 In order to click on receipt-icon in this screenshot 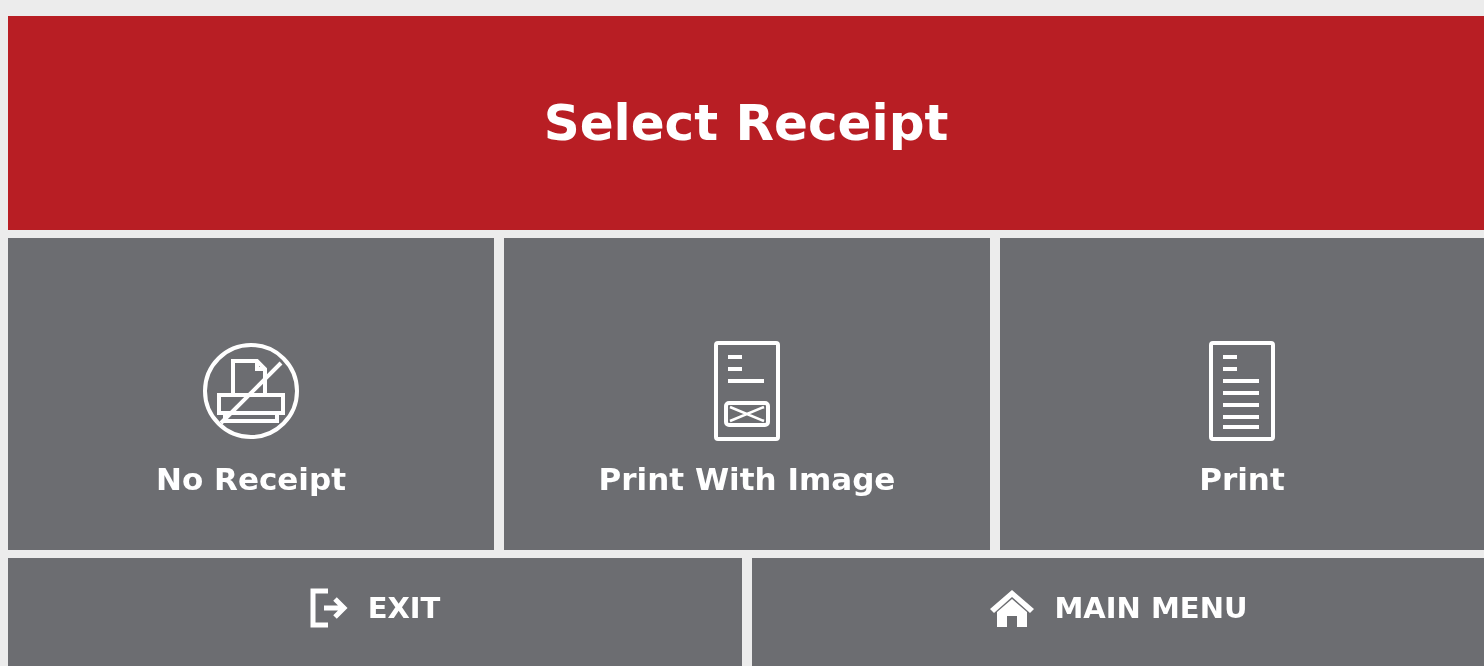, I will do `click(1242, 391)`.